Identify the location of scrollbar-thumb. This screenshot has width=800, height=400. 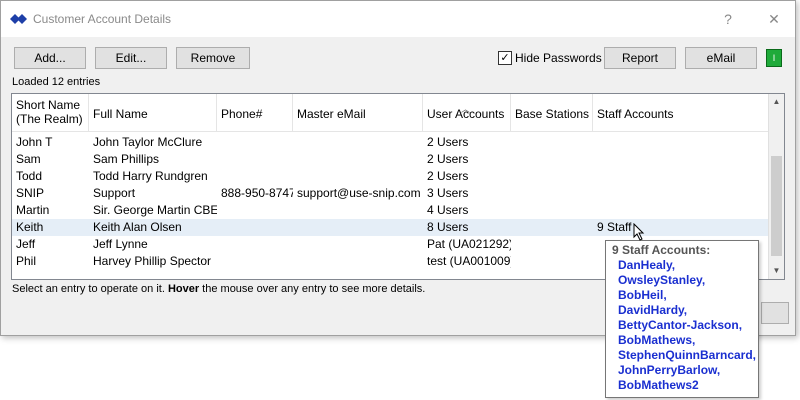
(776, 206).